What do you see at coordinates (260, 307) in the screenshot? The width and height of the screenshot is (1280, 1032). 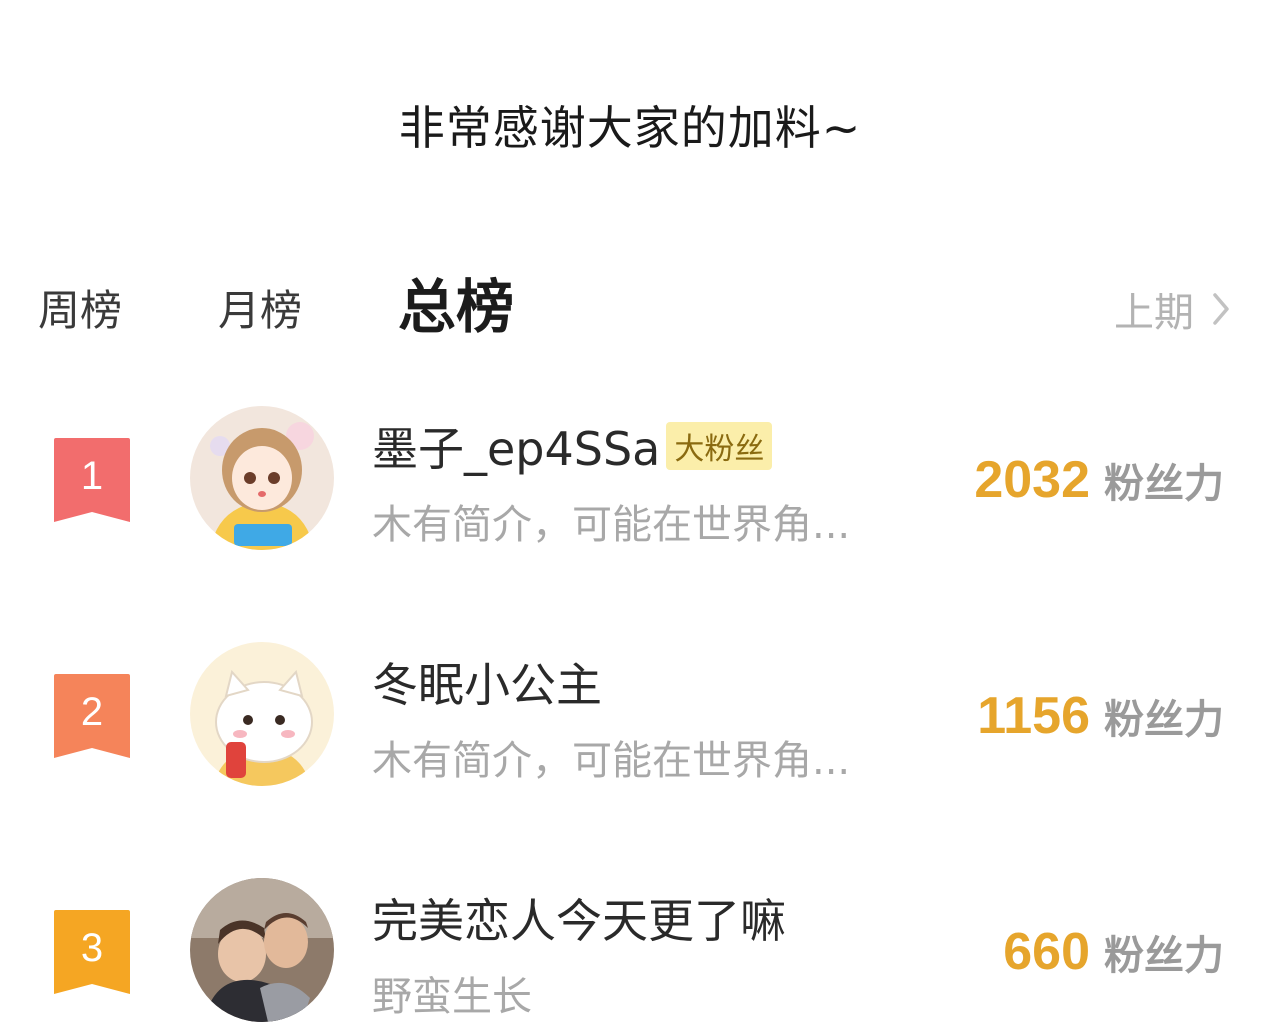 I see `tab-monthly: 月榜` at bounding box center [260, 307].